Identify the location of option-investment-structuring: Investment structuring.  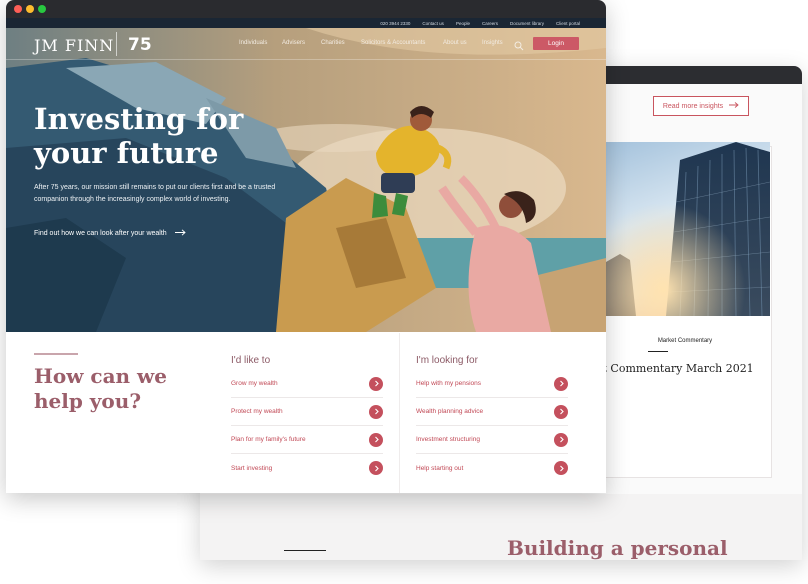
(492, 440).